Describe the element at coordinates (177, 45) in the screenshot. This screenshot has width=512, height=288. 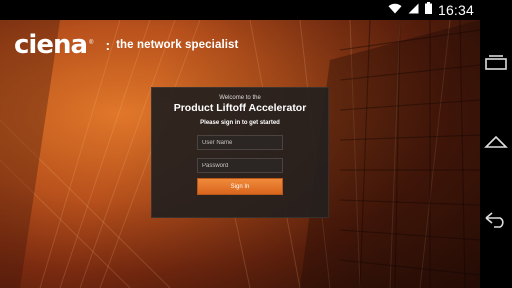
I see `logo-tagline: the network specialist` at that location.